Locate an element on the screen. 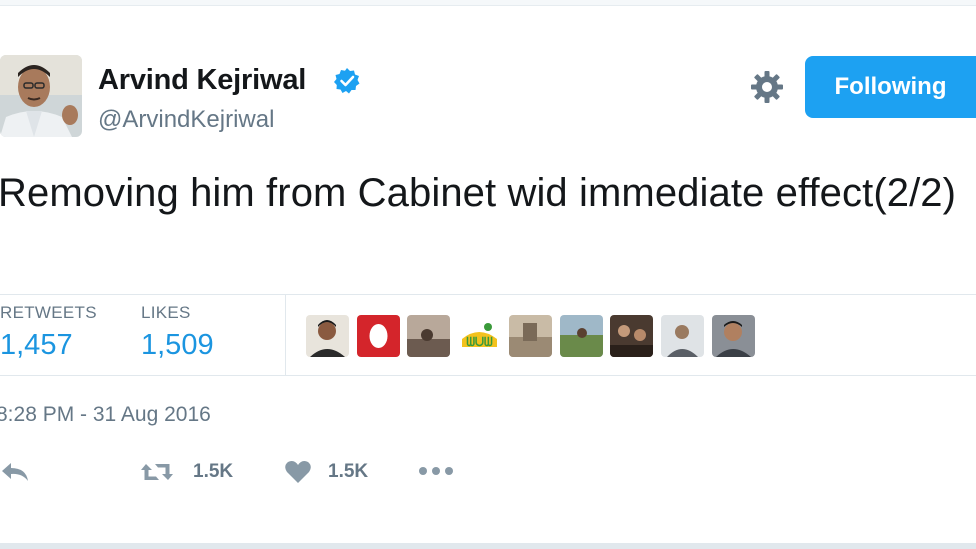  author-avatar is located at coordinates (41, 96).